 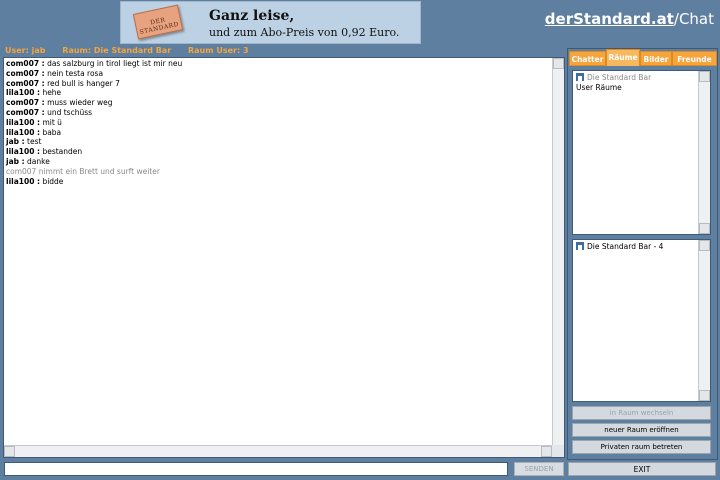 I want to click on system-message: com007 nimmt ein Brett und surft weiter, so click(x=83, y=171).